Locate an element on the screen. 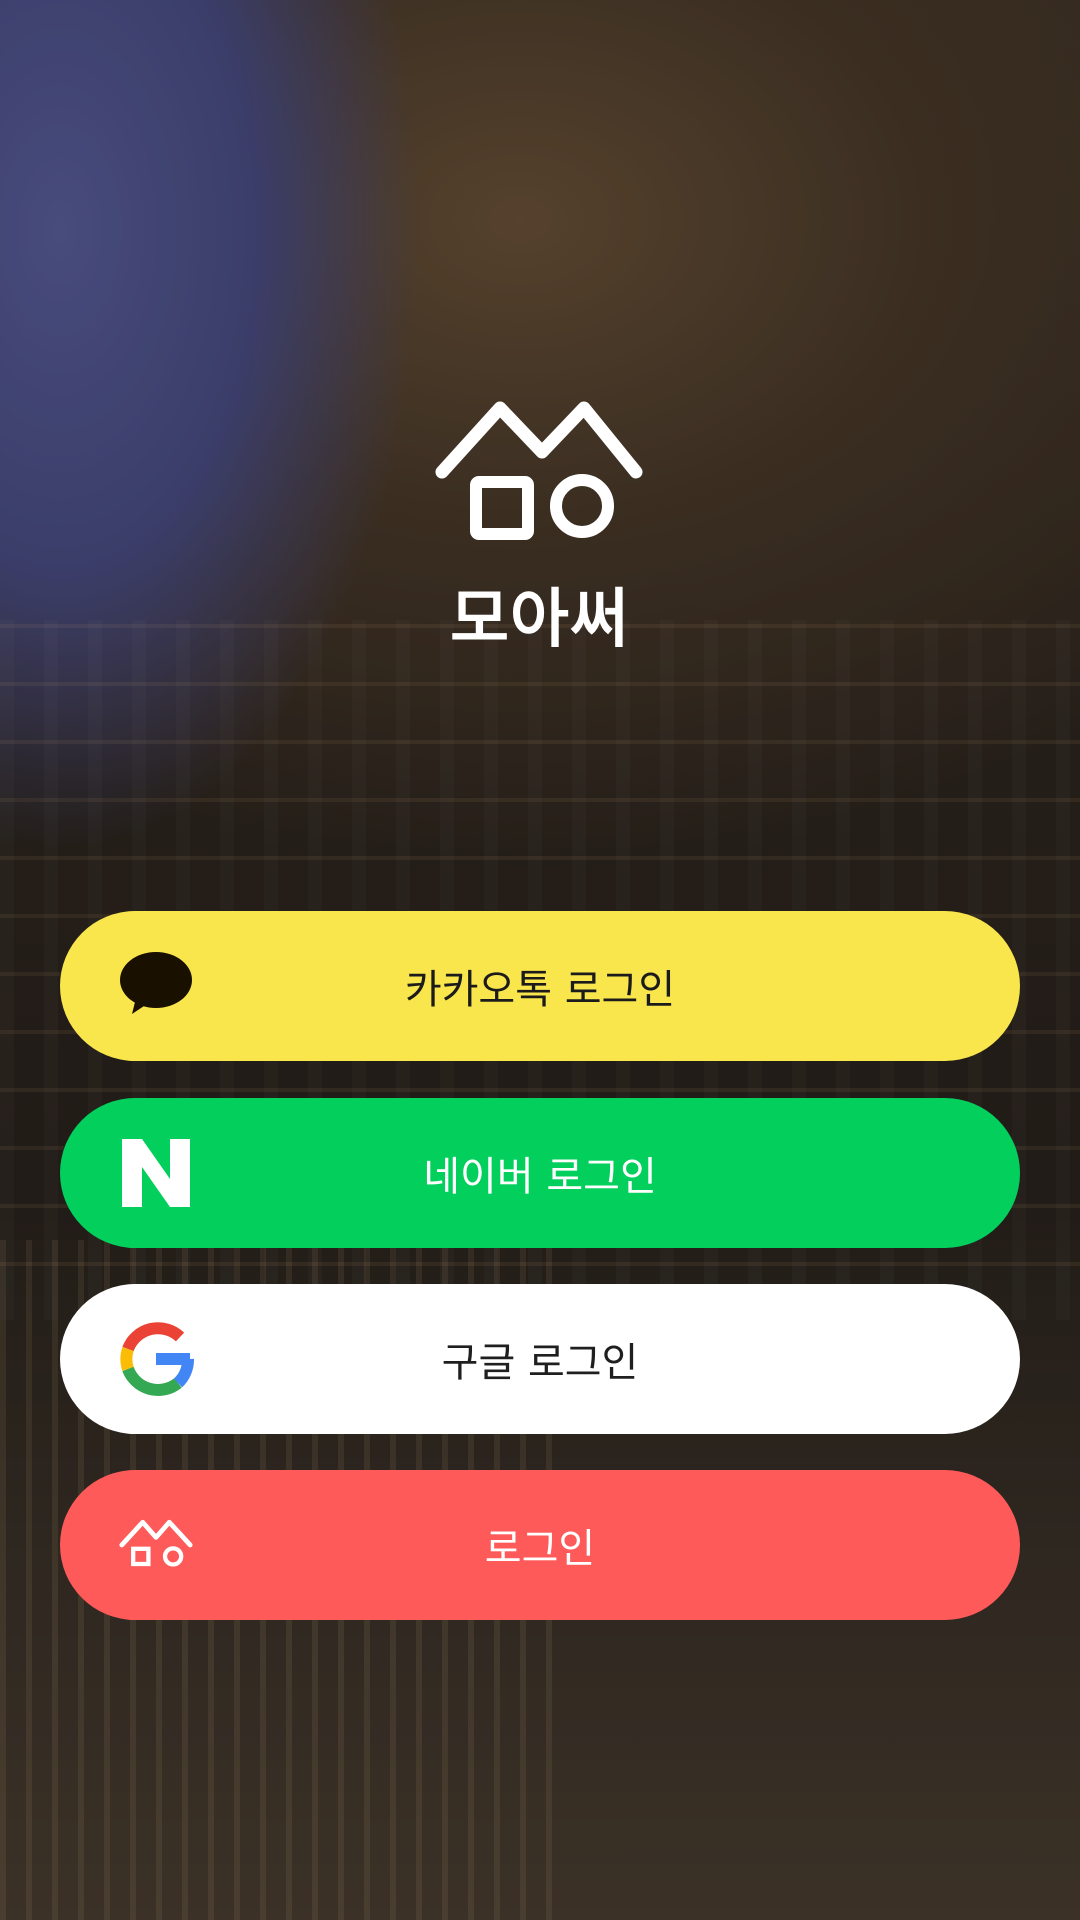 This screenshot has height=1920, width=1080. kakao-login-label: 카카오톡 로그인 is located at coordinates (540, 990).